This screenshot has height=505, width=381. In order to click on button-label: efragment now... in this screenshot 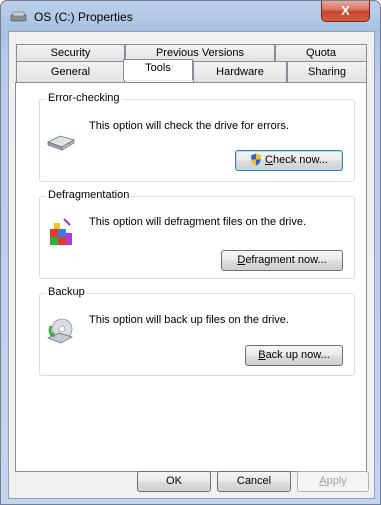, I will do `click(286, 260)`.